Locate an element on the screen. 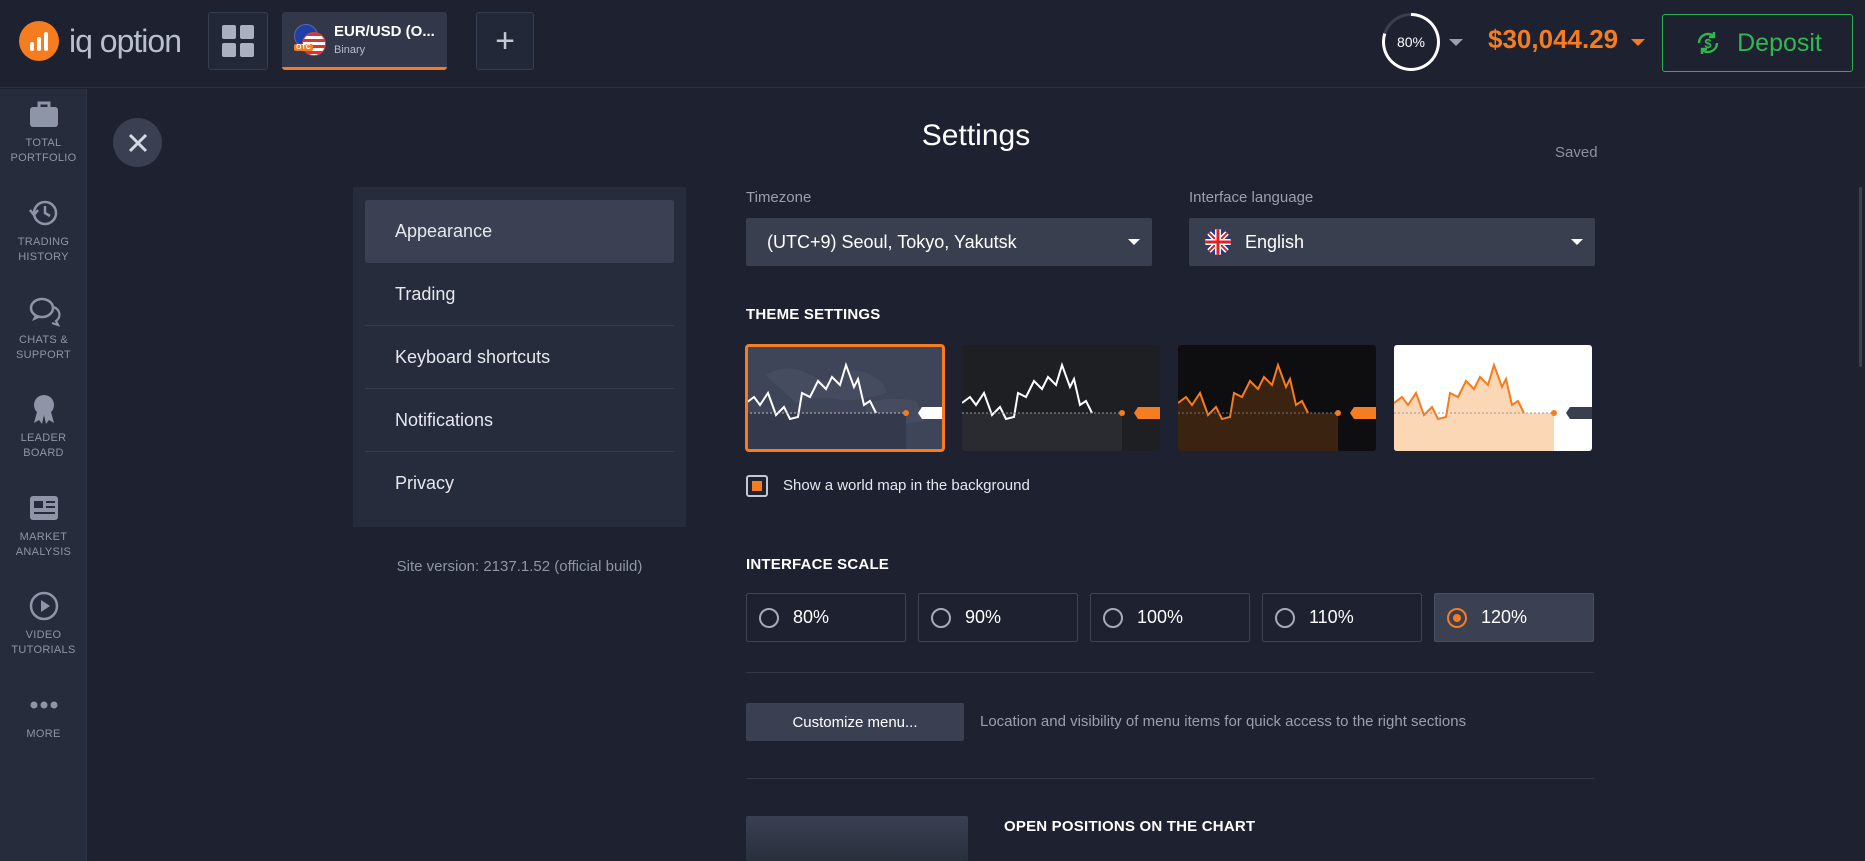 Image resolution: width=1865 pixels, height=861 pixels. language-value: English is located at coordinates (1275, 241).